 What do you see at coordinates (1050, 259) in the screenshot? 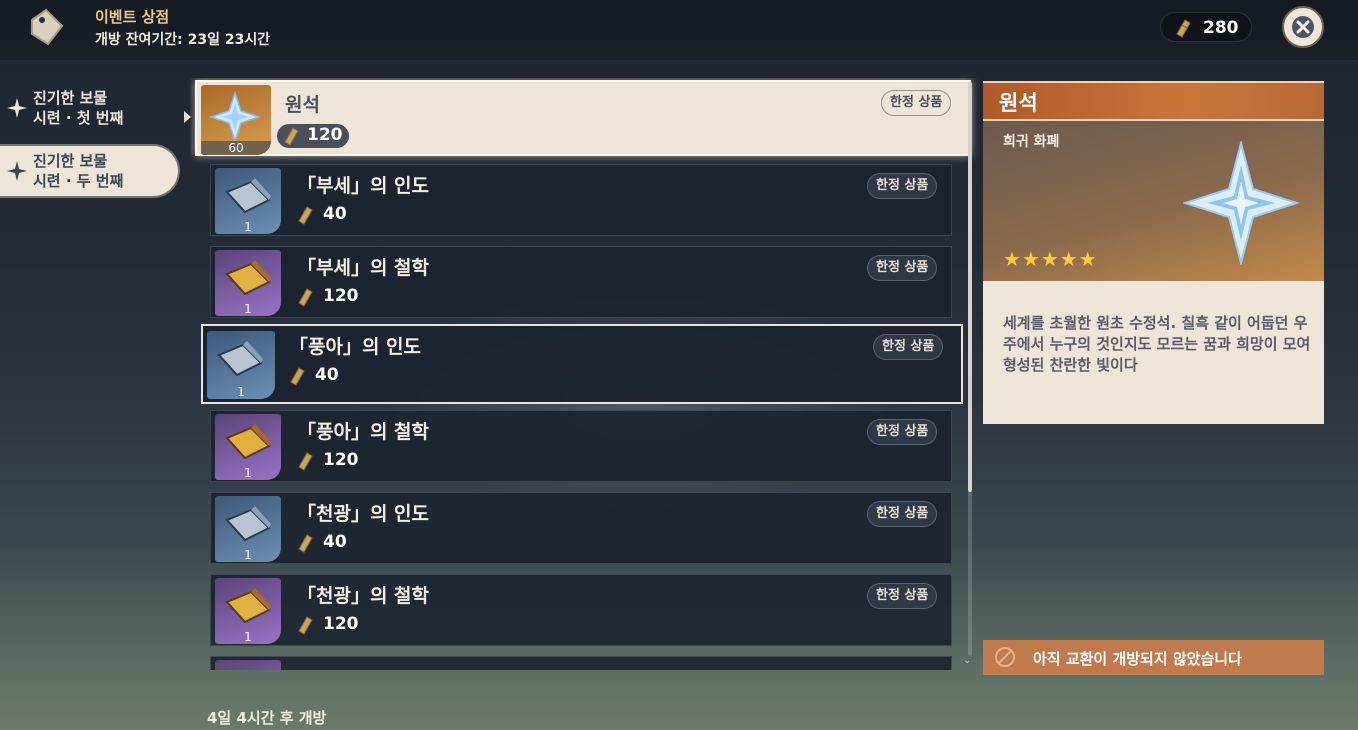
I see `rarity-stars: ★★★★★` at bounding box center [1050, 259].